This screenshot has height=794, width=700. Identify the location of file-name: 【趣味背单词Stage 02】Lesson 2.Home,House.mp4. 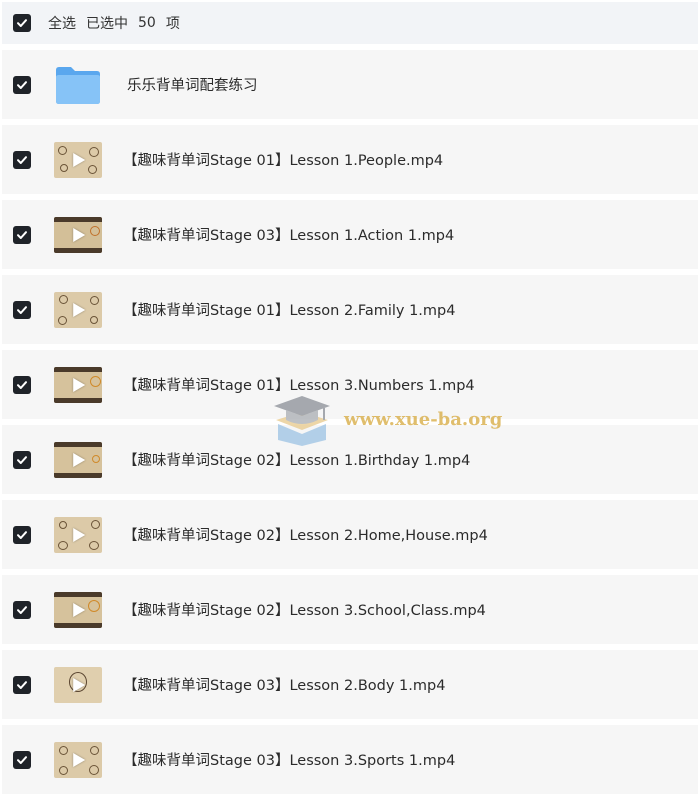
(305, 534).